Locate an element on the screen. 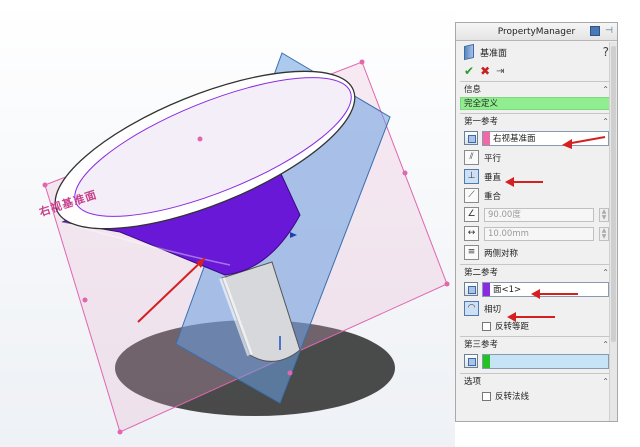 The image size is (640, 447). first-reference-header: 第一参考 ⌃ is located at coordinates (536, 121).